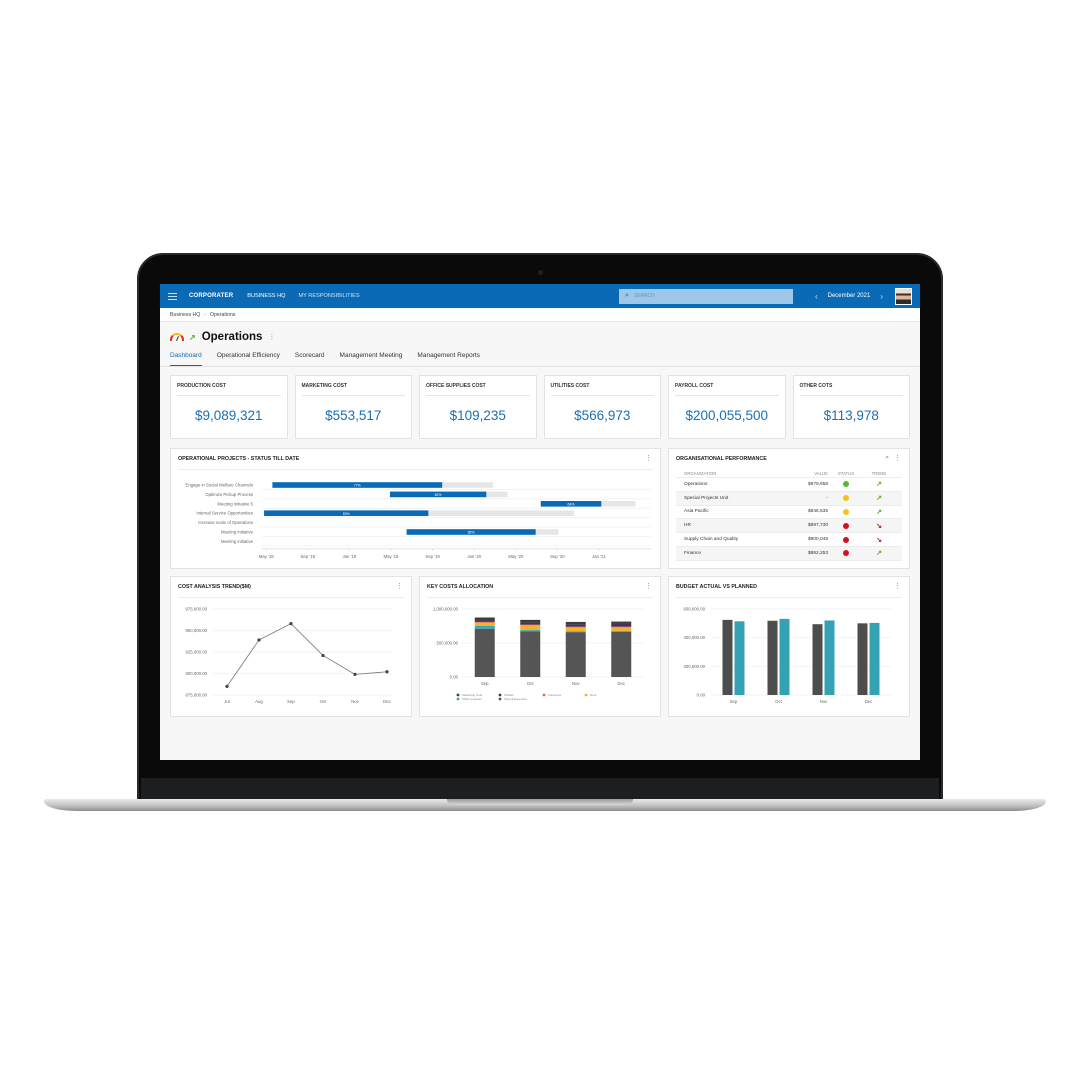 The width and height of the screenshot is (1080, 1080). Describe the element at coordinates (267, 556) in the screenshot. I see `x-tick-label: May '18` at that location.